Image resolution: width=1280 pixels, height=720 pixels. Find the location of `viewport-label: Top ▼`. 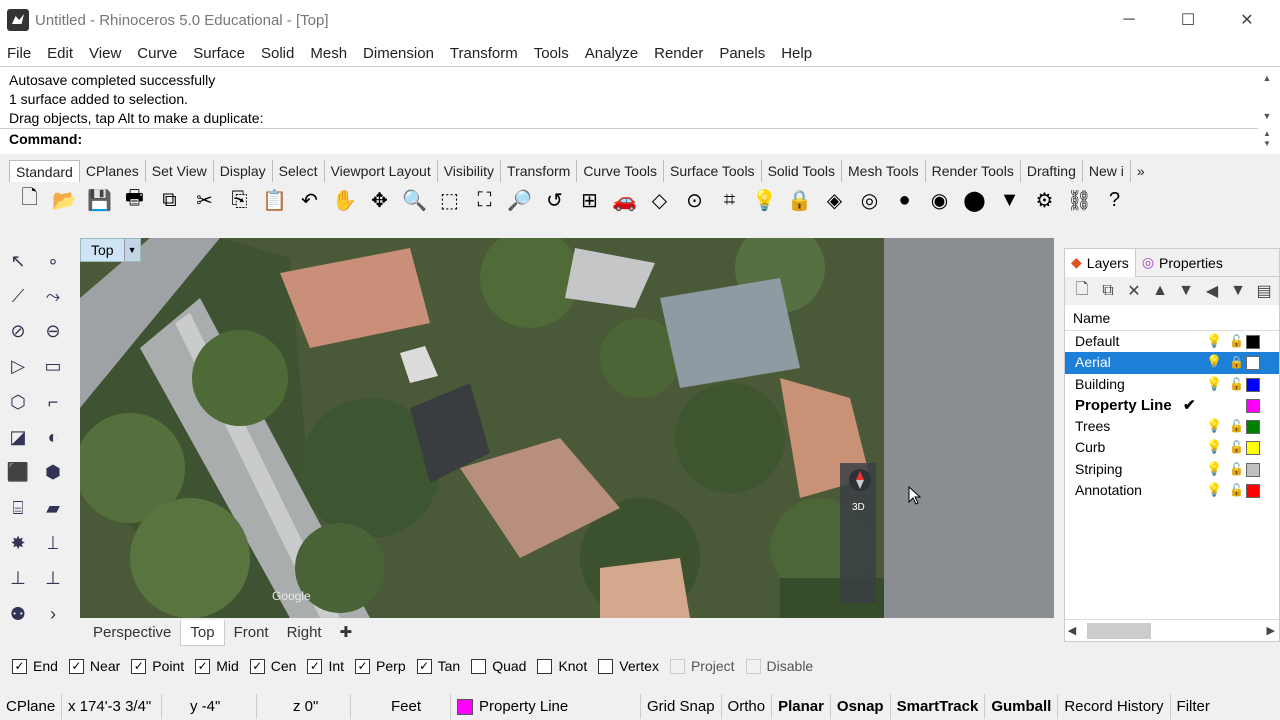

viewport-label: Top ▼ is located at coordinates (110, 250).